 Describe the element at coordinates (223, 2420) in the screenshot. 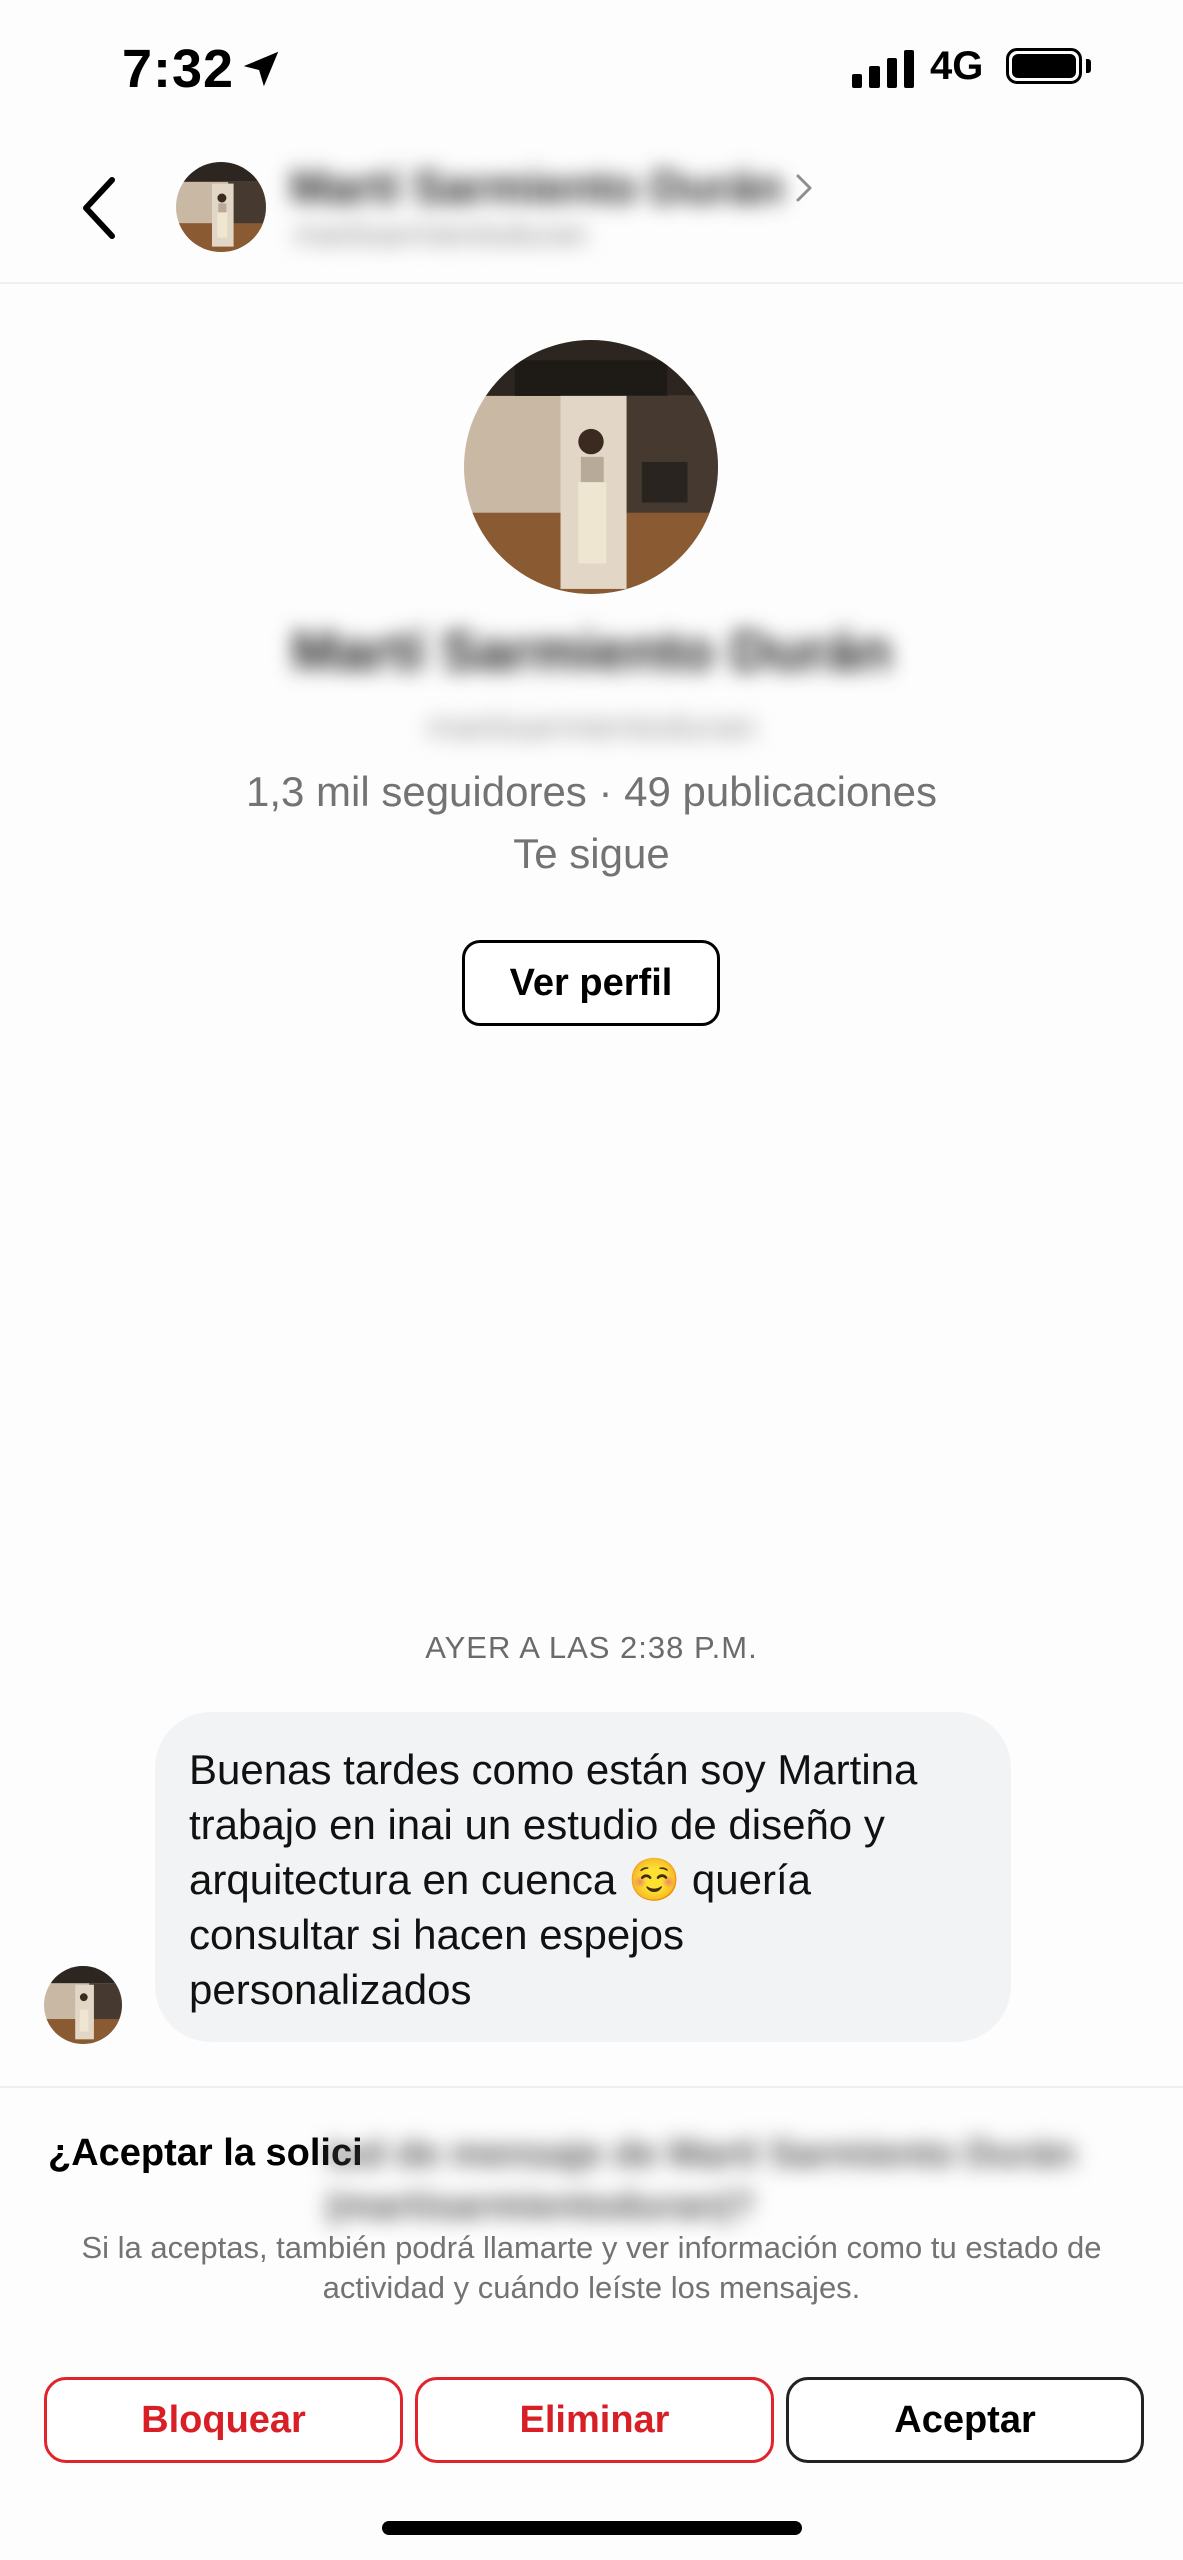

I see `block-button: Bloquear` at that location.